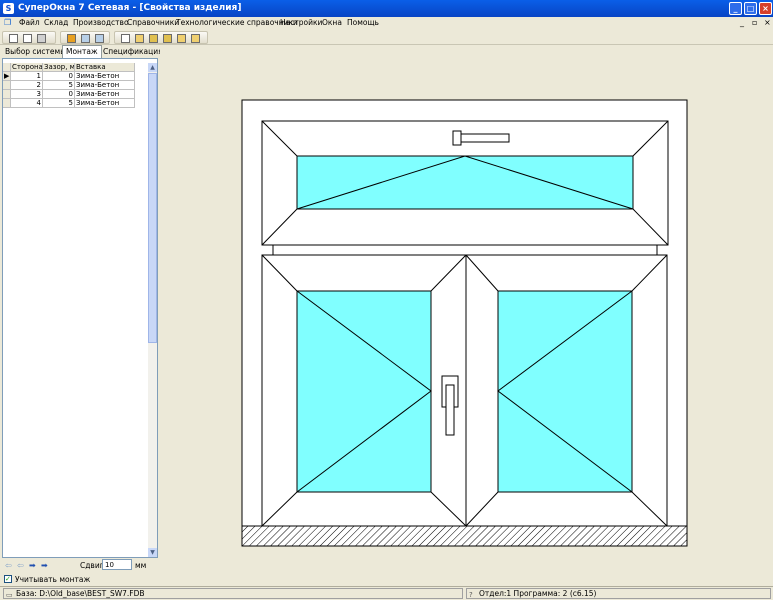  I want to click on table-row: ▶ 1 0 Зима-Бетон, so click(76, 76).